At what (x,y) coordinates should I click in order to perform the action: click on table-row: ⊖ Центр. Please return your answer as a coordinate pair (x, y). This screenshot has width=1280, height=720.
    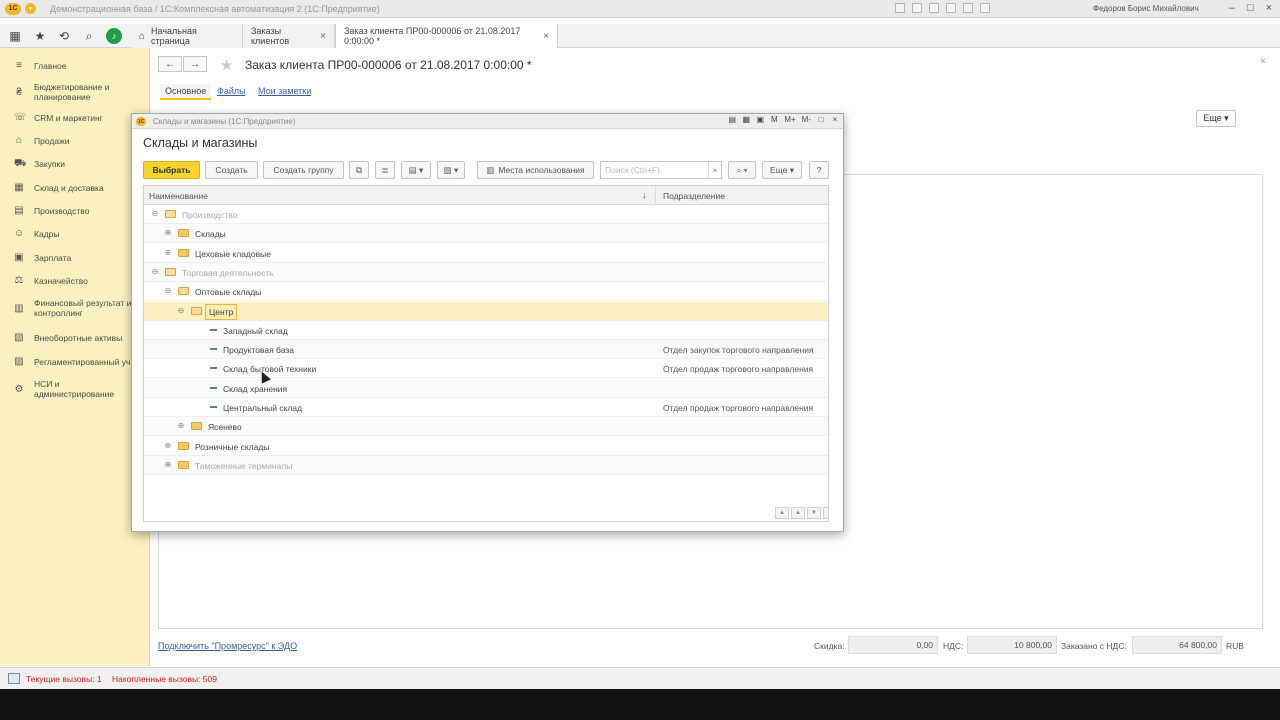
    Looking at the image, I should click on (486, 311).